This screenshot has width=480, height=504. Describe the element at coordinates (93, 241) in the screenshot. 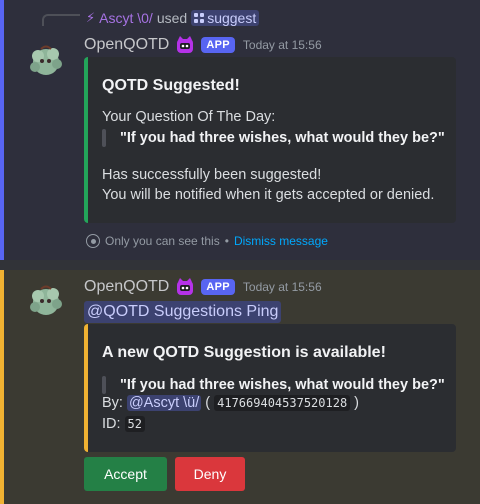

I see `eye-icon` at that location.